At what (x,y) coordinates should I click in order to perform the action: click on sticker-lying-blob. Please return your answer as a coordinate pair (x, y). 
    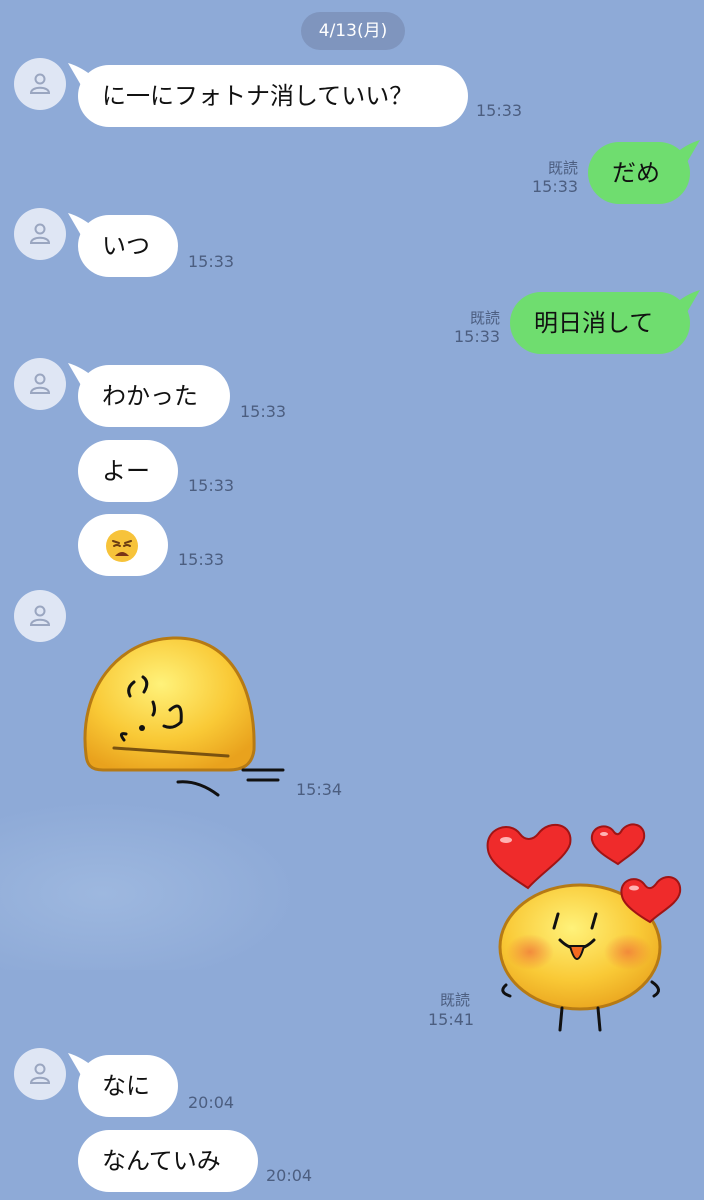
    Looking at the image, I should click on (183, 717).